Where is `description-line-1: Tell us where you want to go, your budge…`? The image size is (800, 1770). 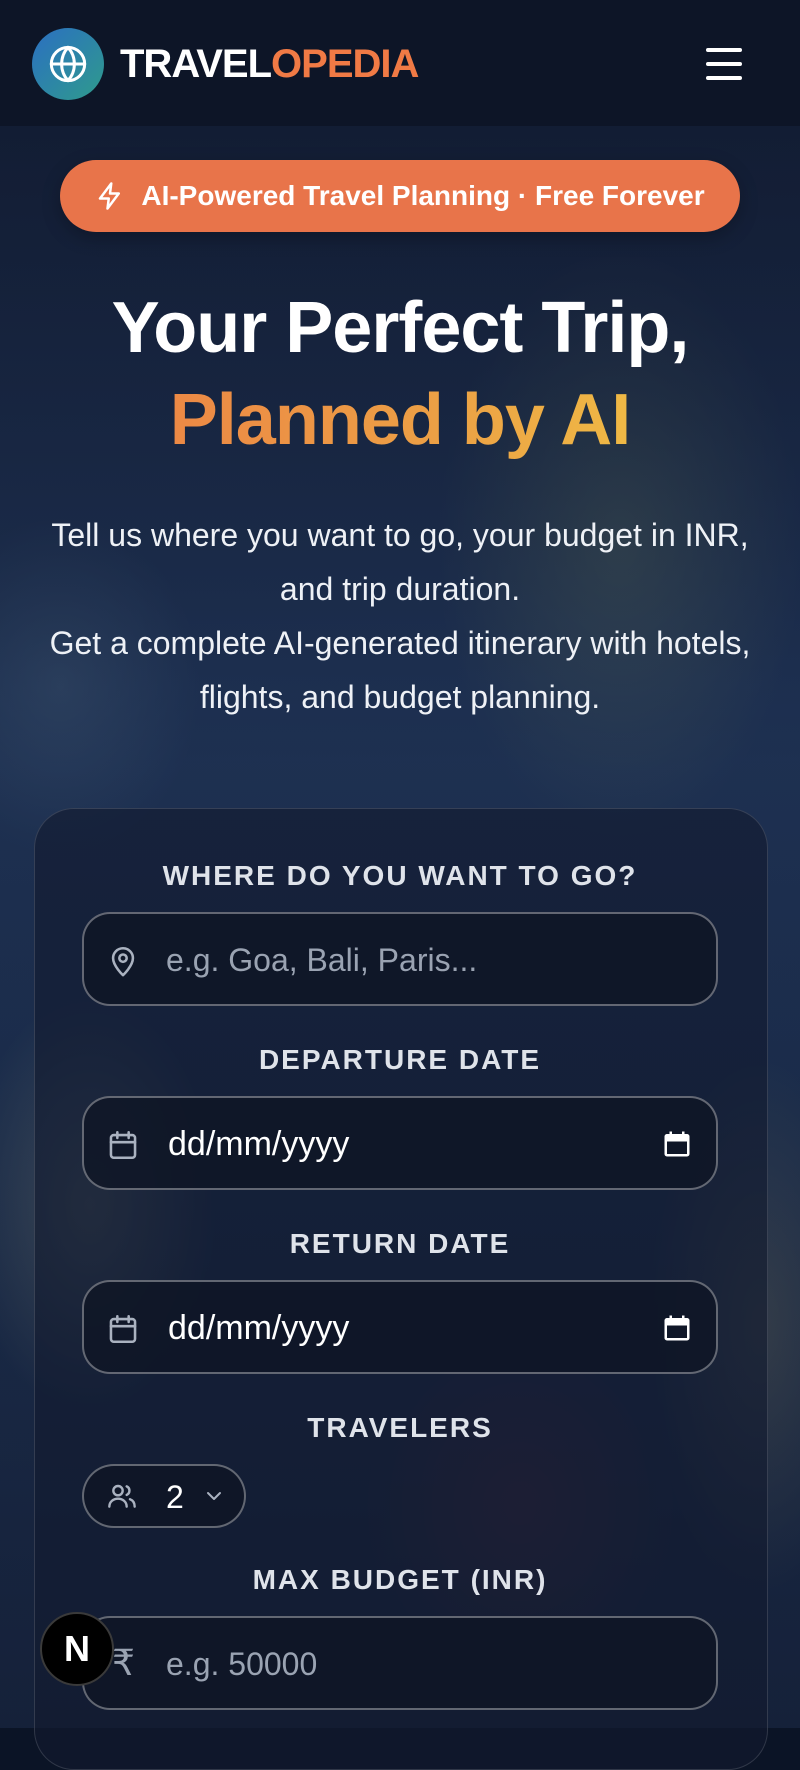 description-line-1: Tell us where you want to go, your budge… is located at coordinates (400, 562).